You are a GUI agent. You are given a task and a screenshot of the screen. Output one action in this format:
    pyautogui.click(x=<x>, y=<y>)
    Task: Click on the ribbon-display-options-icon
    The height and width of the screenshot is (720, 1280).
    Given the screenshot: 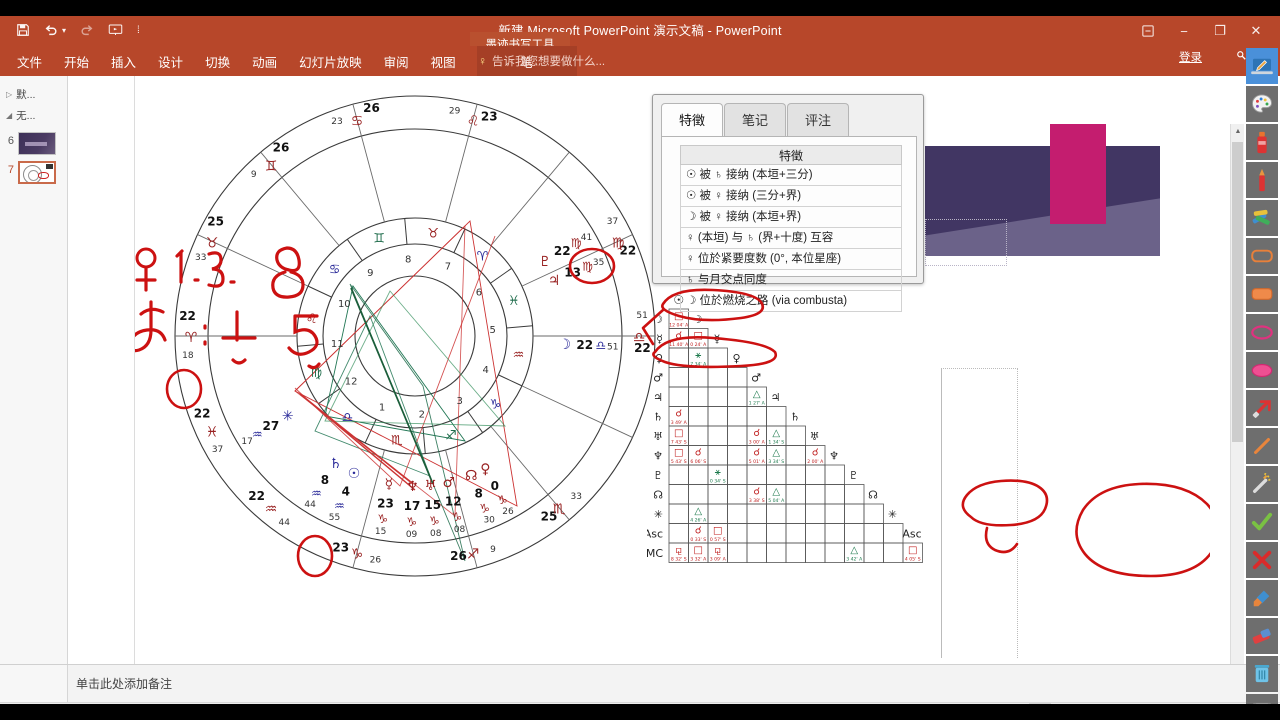 What is the action you would take?
    pyautogui.click(x=1148, y=31)
    